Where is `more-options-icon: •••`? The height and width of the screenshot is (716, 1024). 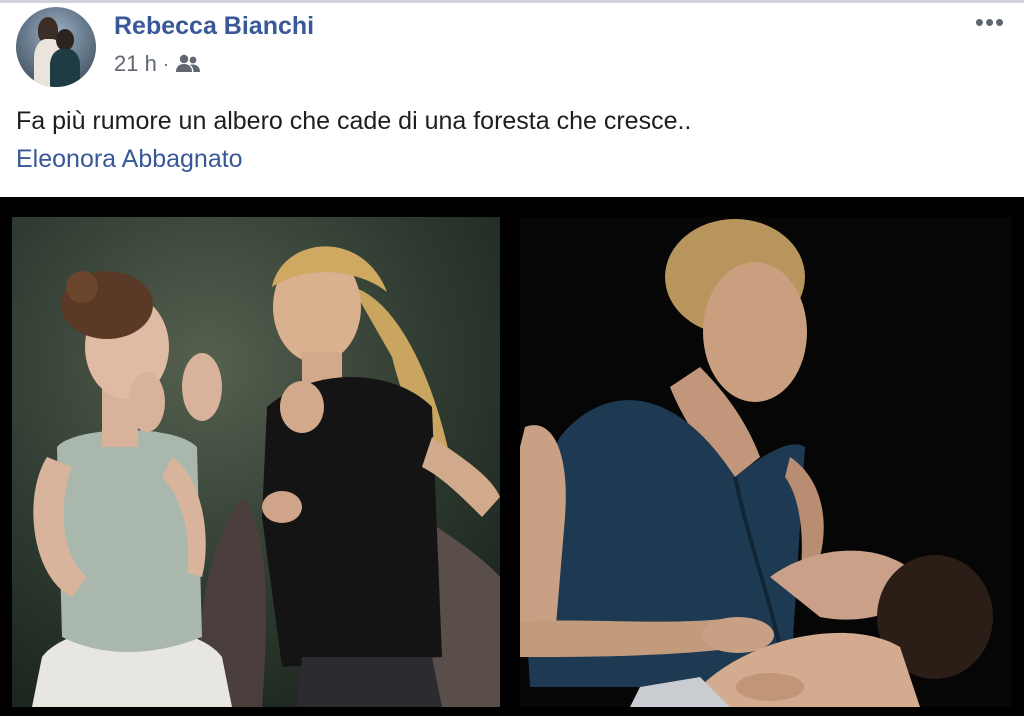
more-options-icon: ••• is located at coordinates (990, 22).